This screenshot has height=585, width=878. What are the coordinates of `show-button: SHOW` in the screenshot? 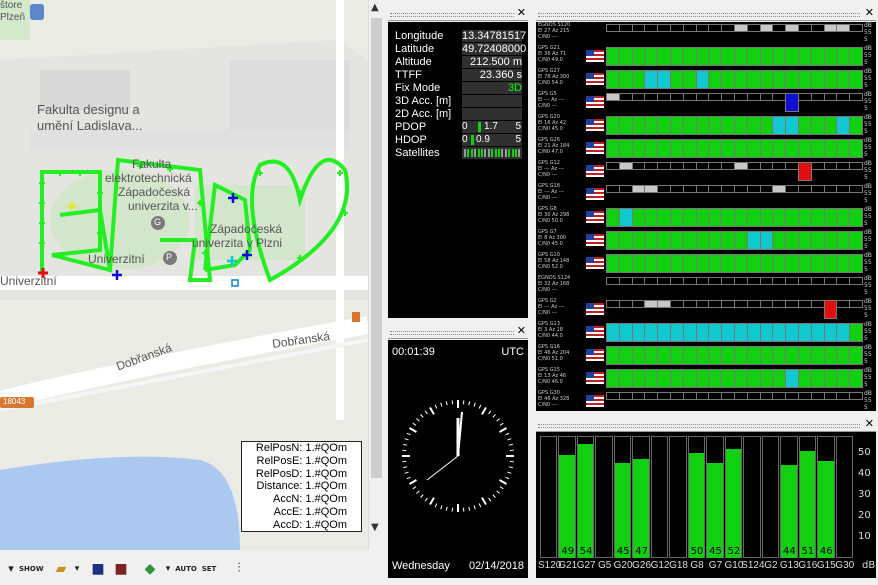 It's located at (31, 569).